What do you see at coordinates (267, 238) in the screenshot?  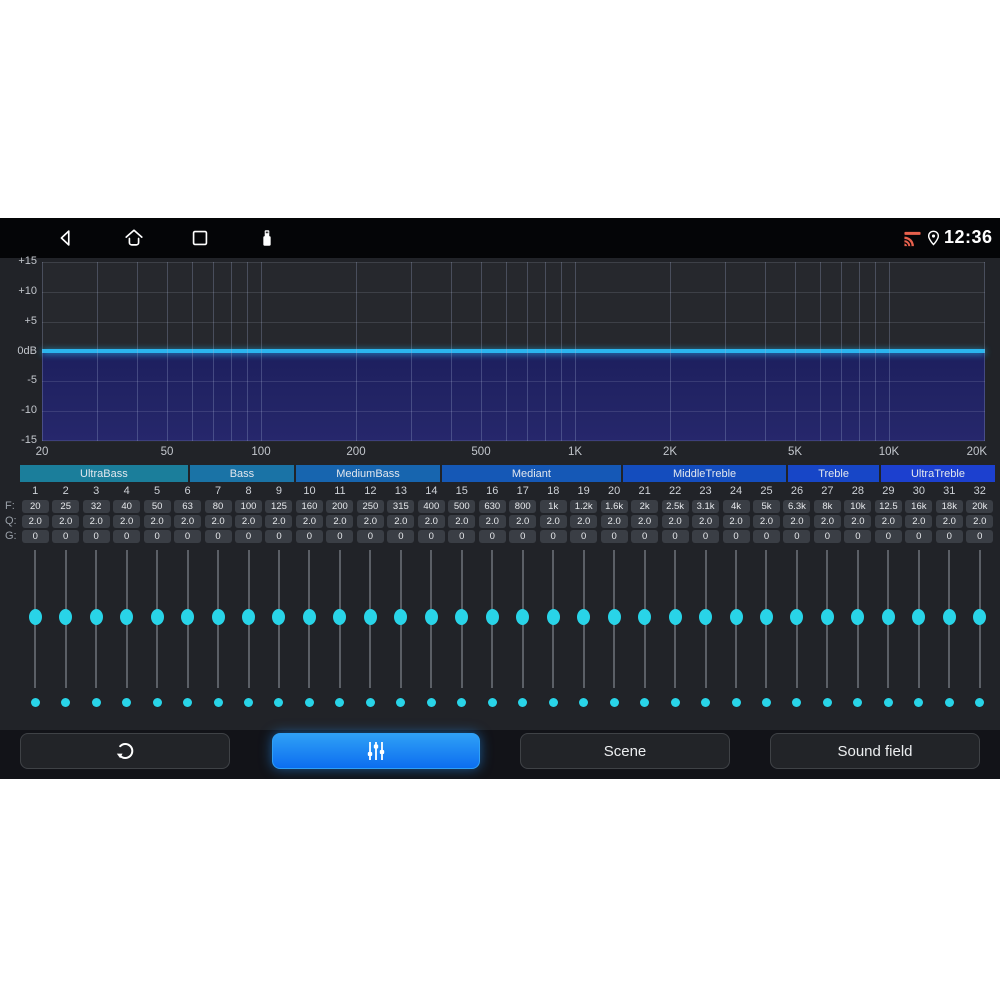 I see `usb-icon` at bounding box center [267, 238].